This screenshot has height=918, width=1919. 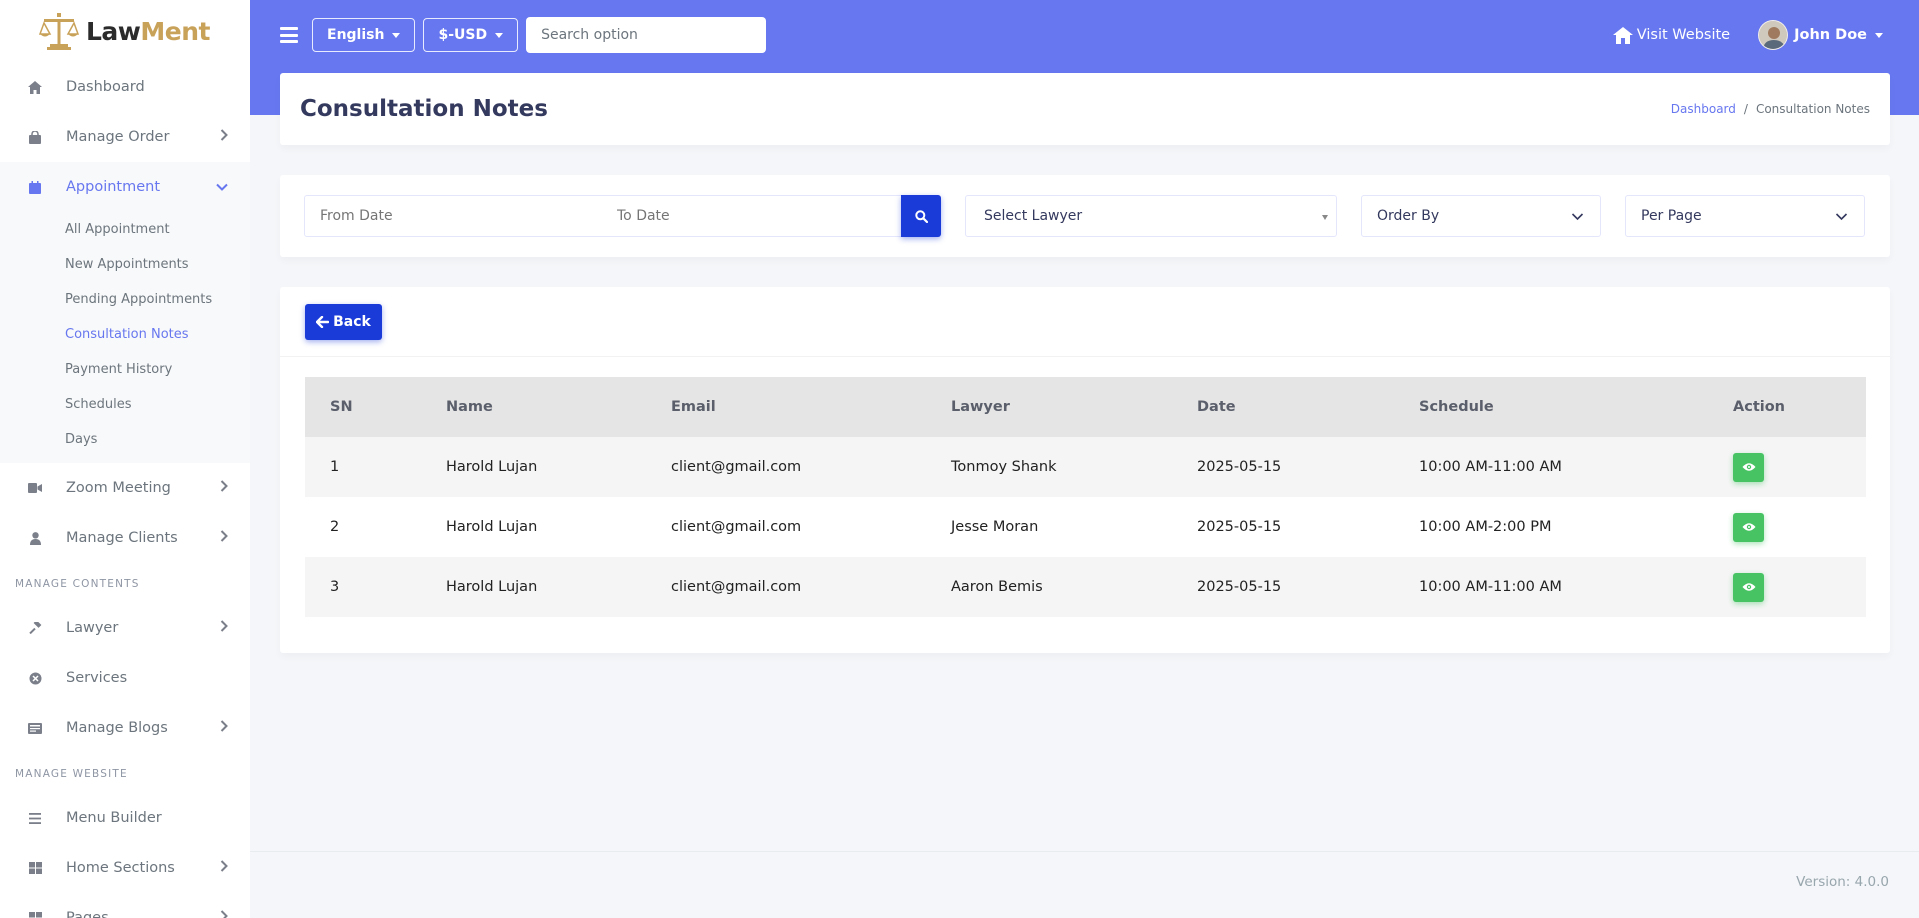 I want to click on services-icon, so click(x=35, y=678).